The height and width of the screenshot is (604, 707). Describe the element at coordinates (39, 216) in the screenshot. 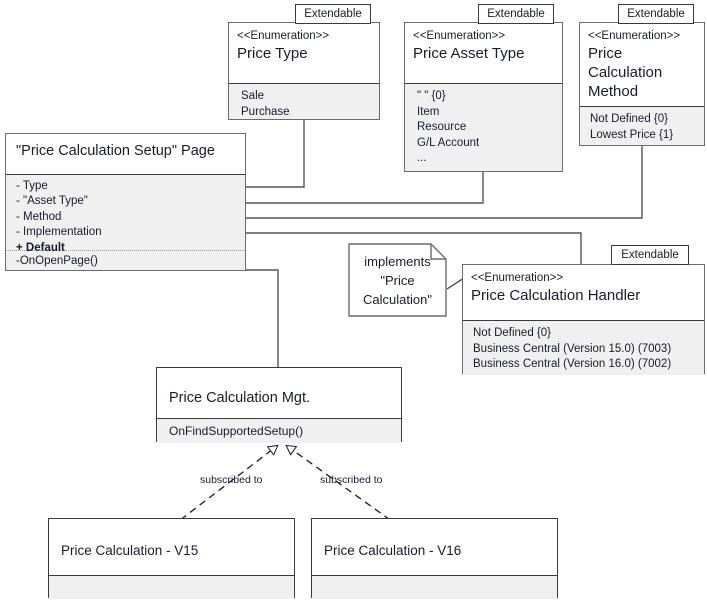

I see `attribute-method: - Method` at that location.